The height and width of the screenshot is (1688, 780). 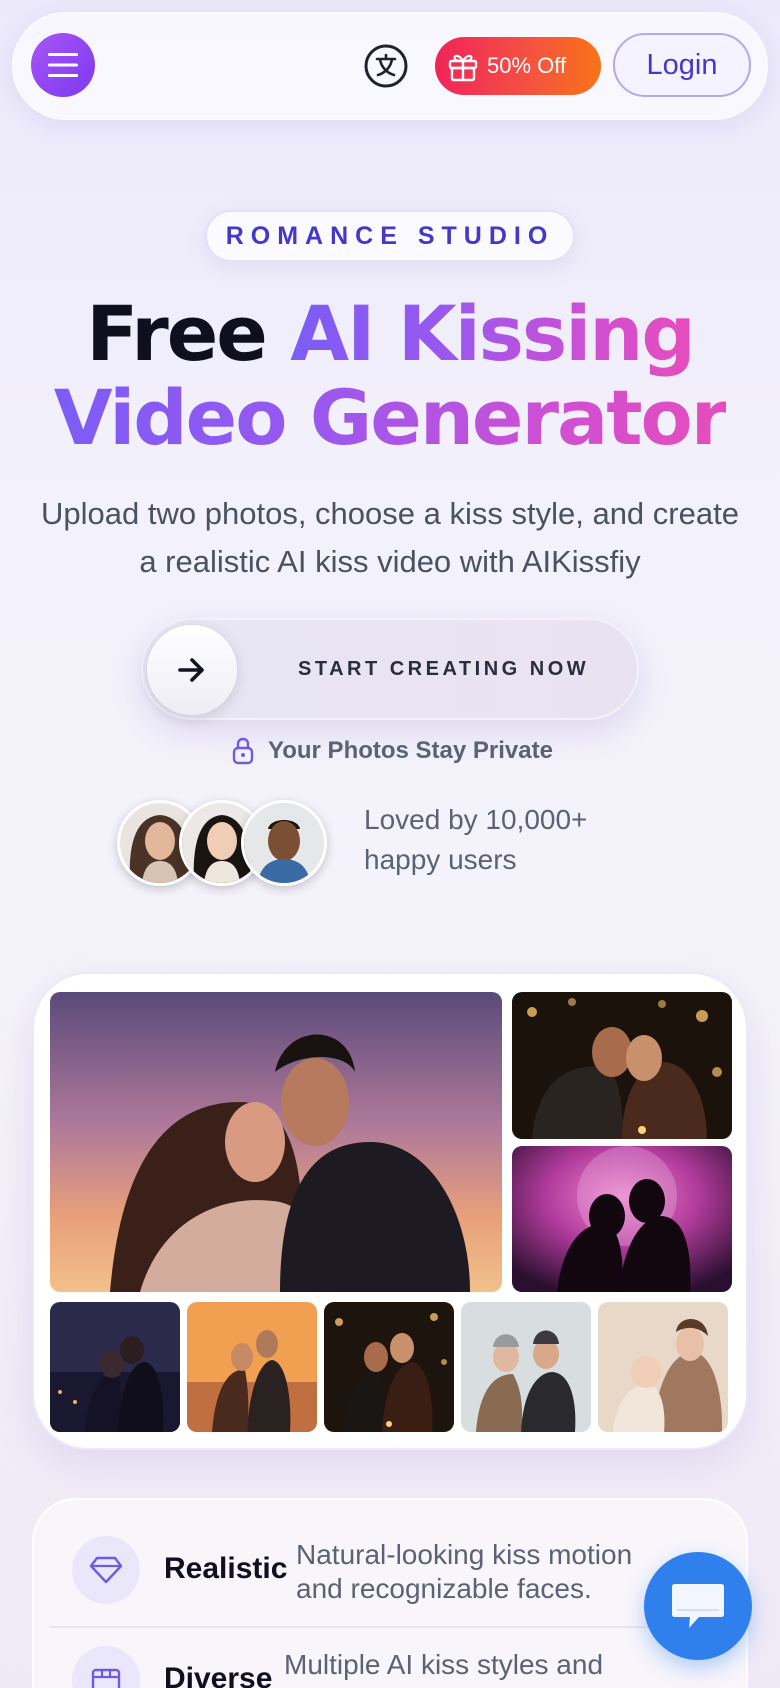 I want to click on gallery-thumb-mother-baby, so click(x=663, y=1367).